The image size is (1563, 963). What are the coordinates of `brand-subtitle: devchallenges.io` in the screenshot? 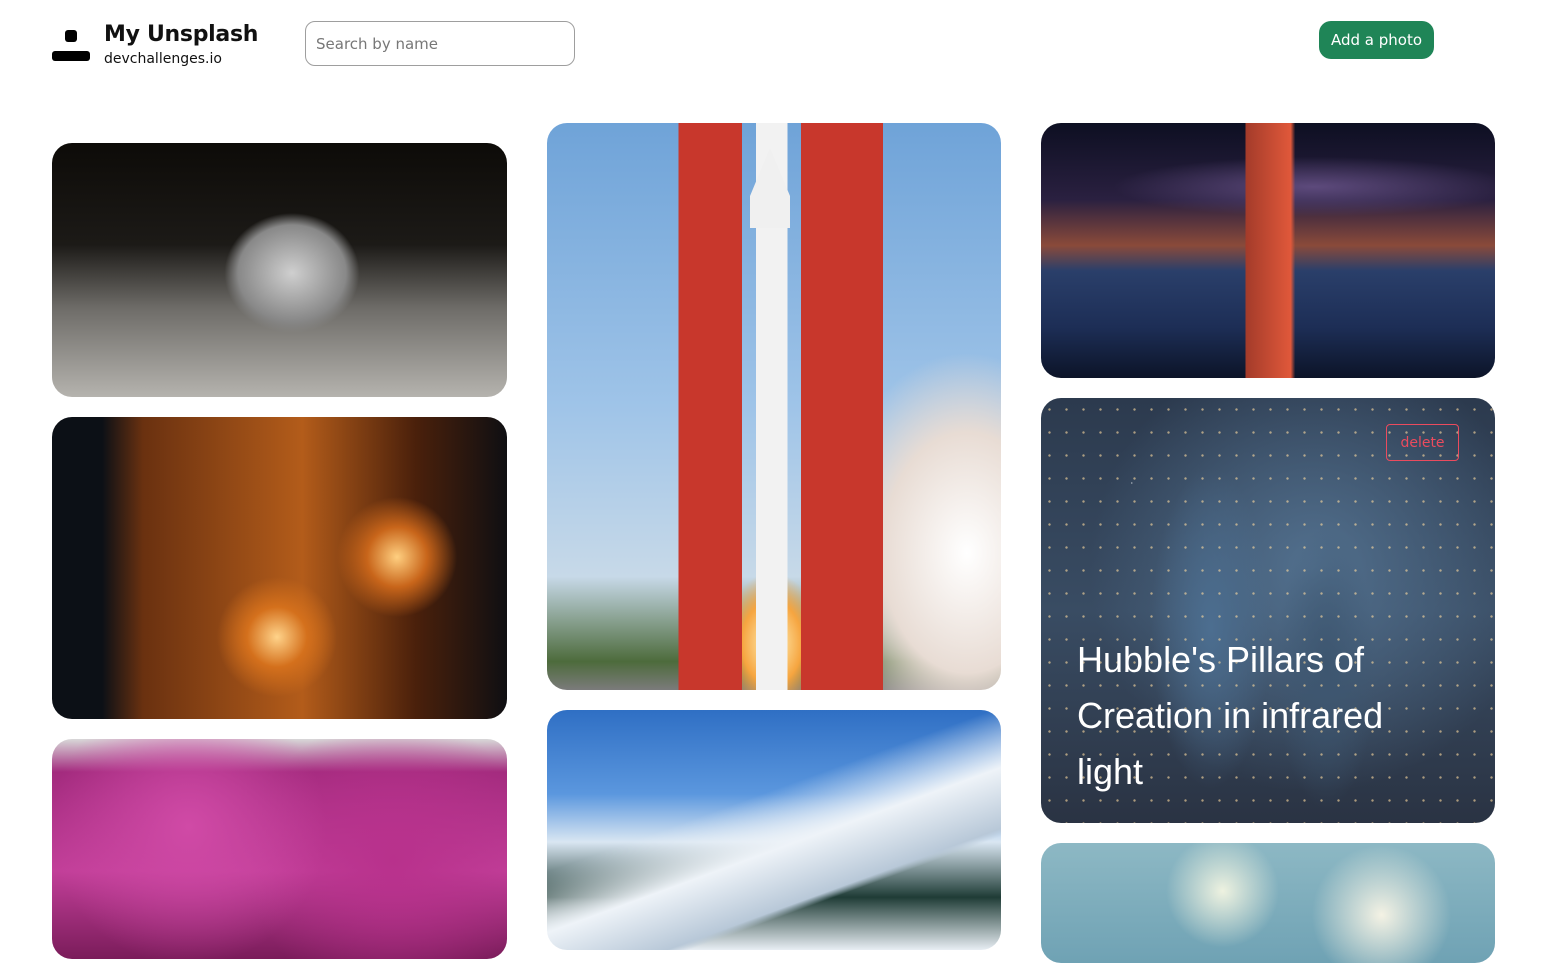 It's located at (163, 59).